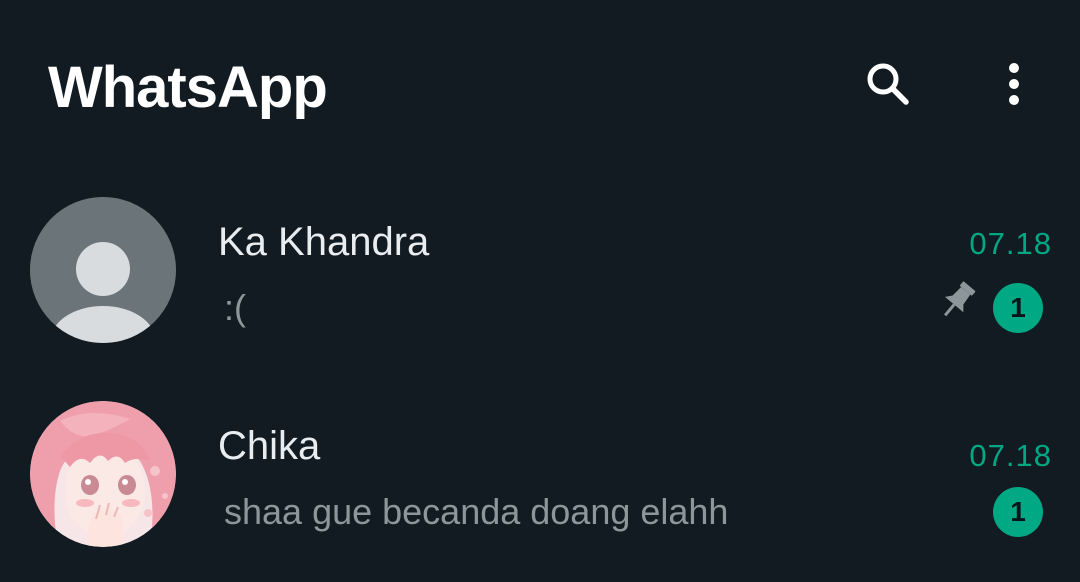 The width and height of the screenshot is (1080, 582). I want to click on anime-girl-avatar-image, so click(103, 474).